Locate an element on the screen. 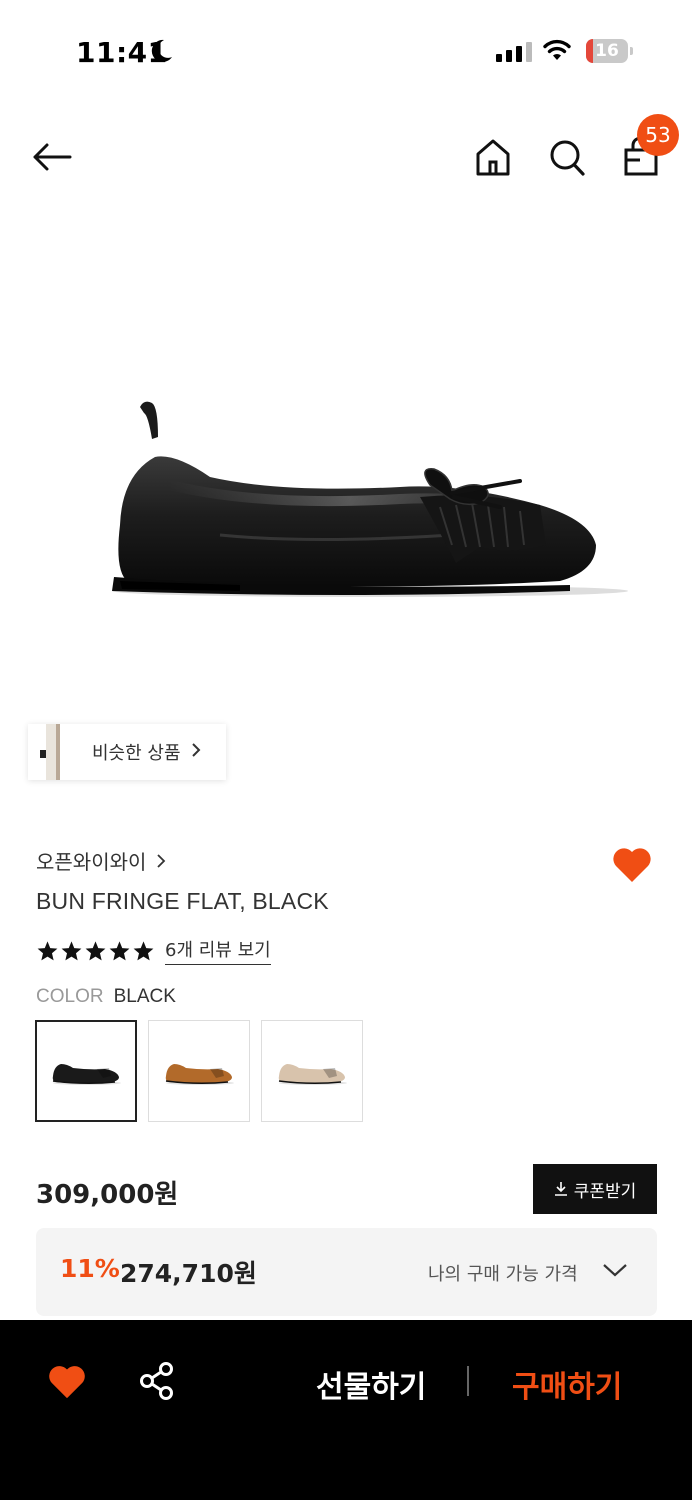 The image size is (692, 1500). similar-product-thumbnail is located at coordinates (56, 752).